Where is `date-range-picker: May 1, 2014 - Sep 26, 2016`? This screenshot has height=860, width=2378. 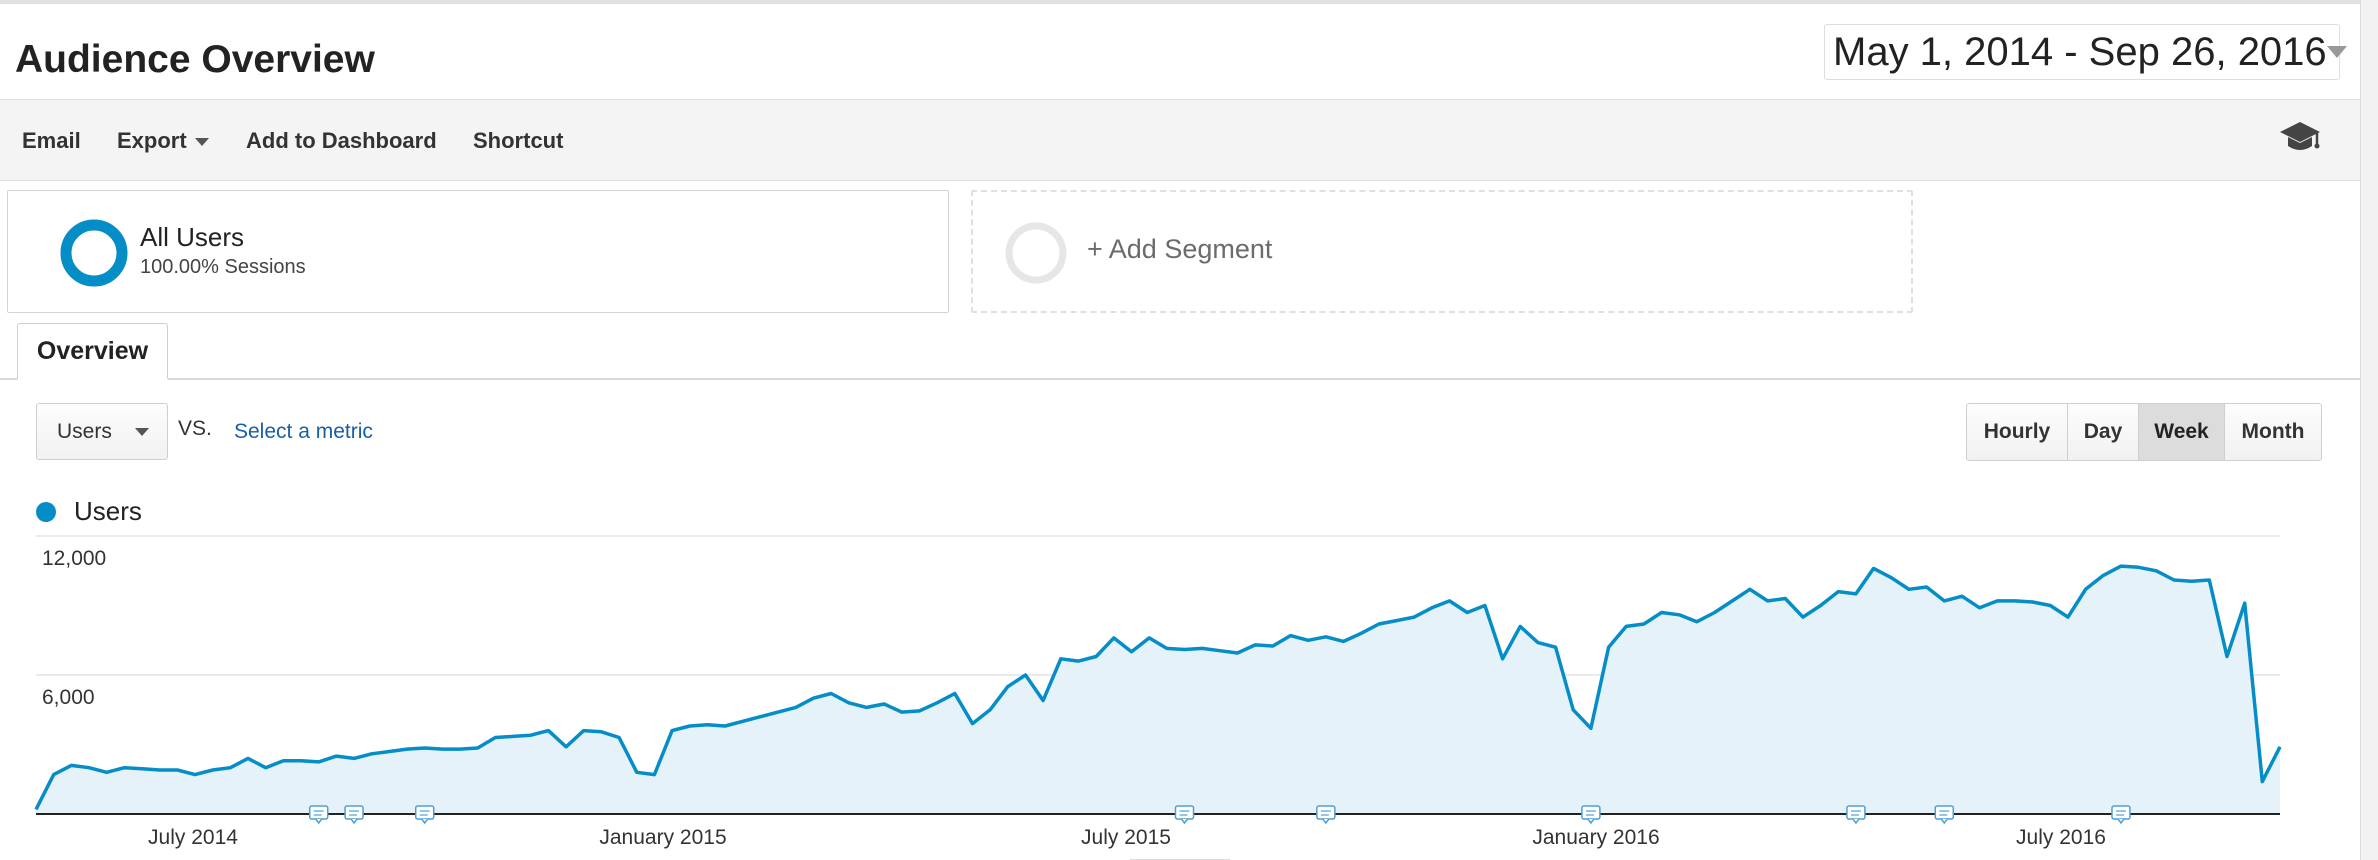
date-range-picker: May 1, 2014 - Sep 26, 2016 is located at coordinates (2085, 52).